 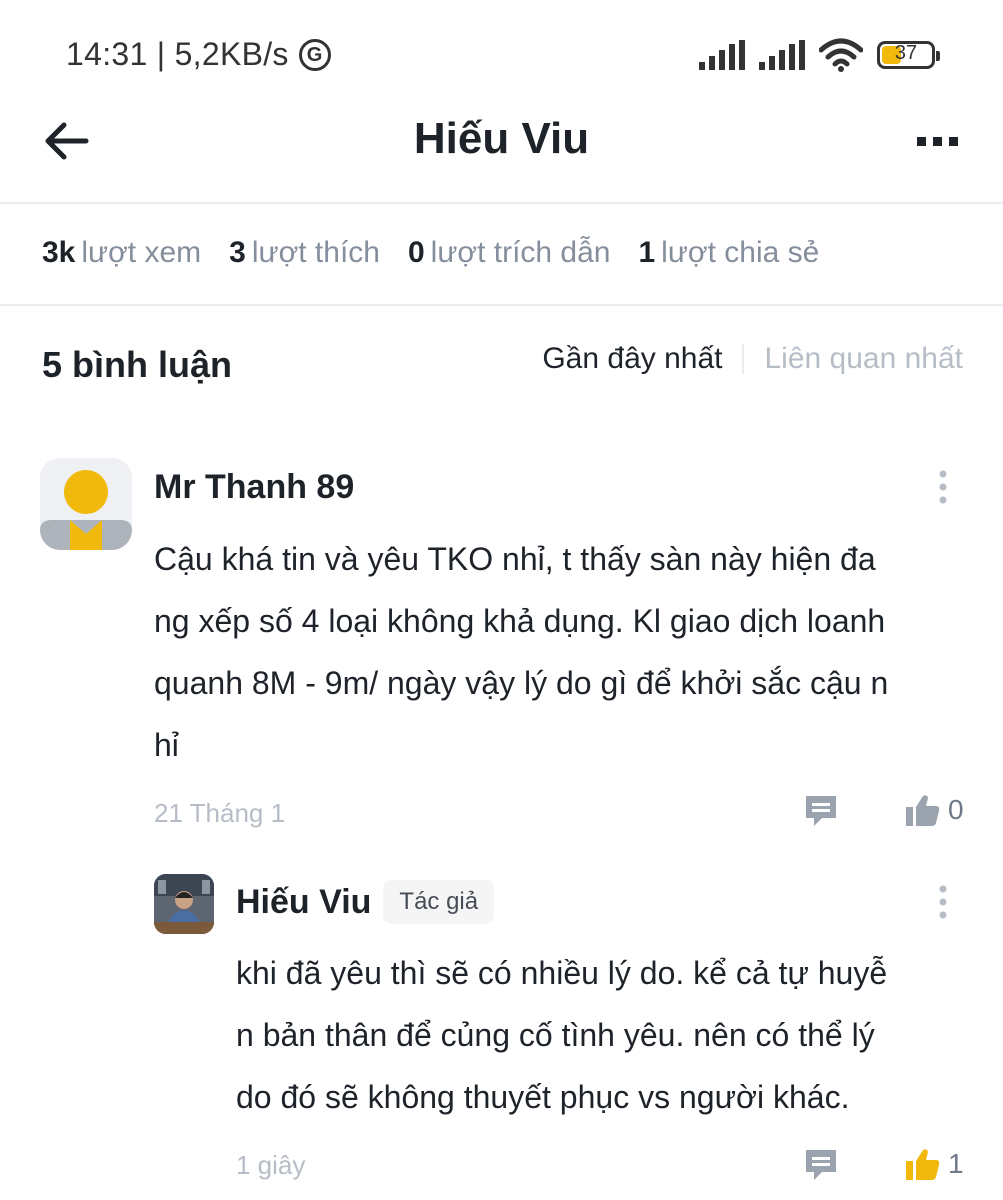 I want to click on stat-likes: 3 lượt thích, so click(x=304, y=253).